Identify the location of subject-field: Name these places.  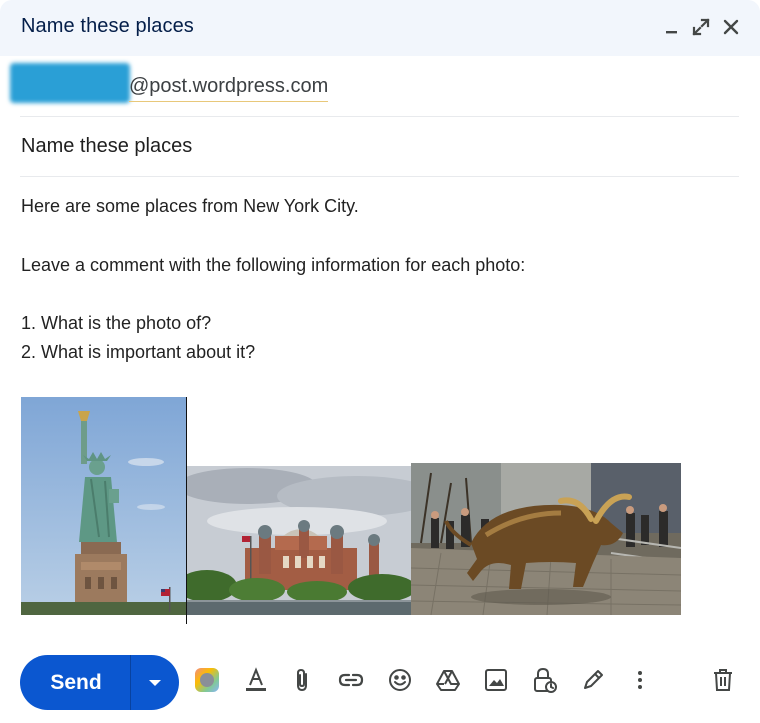
(106, 146).